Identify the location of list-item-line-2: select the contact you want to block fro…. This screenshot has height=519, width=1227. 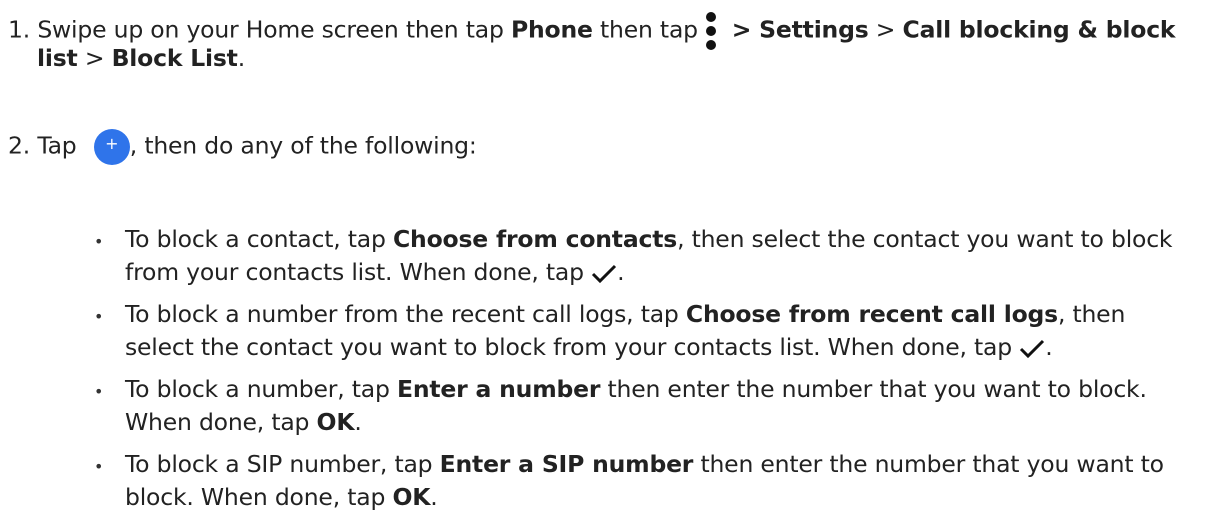
(589, 347).